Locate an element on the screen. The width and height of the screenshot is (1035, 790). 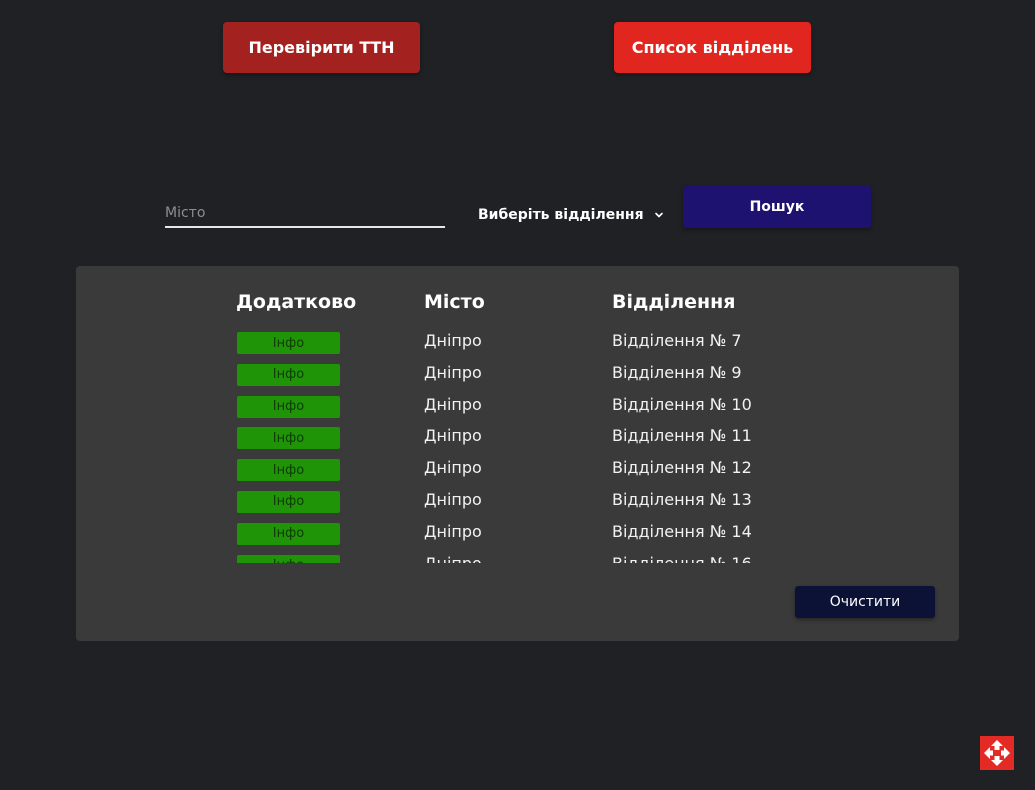
table-row: Інфо Дніпро Відділення № 10 is located at coordinates (517, 410).